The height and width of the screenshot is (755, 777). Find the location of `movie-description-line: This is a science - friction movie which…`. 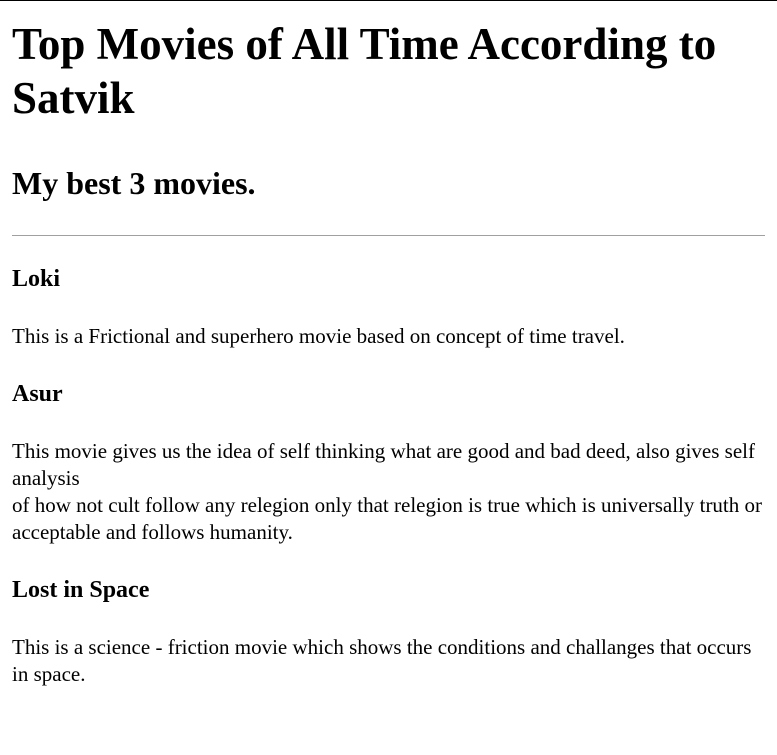

movie-description-line: This is a science - friction movie which… is located at coordinates (382, 660).